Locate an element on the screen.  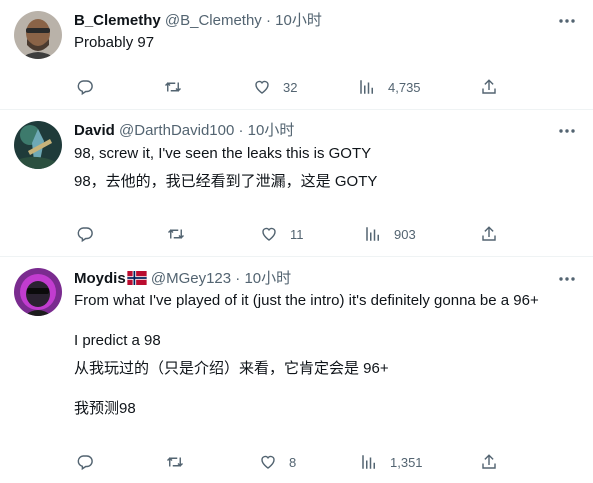
norway-flag-icon is located at coordinates (137, 278).